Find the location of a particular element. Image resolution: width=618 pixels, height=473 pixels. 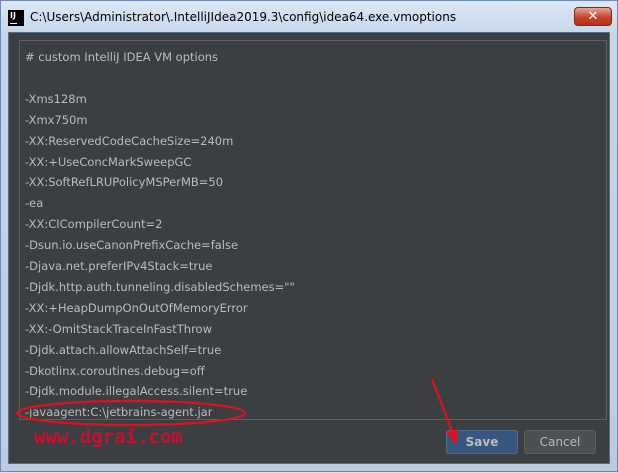

highlight-ellipse is located at coordinates (131, 413).